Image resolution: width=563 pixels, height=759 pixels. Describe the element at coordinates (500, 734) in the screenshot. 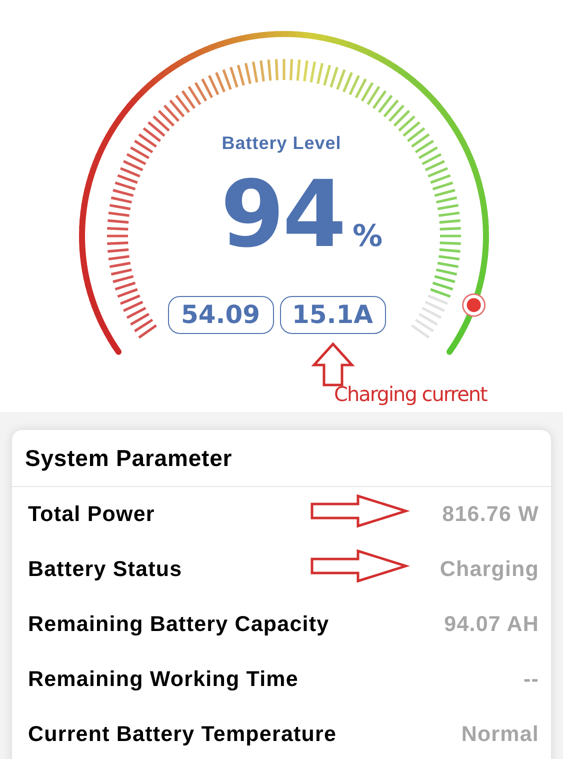

I see `parameter-value: Normal` at that location.